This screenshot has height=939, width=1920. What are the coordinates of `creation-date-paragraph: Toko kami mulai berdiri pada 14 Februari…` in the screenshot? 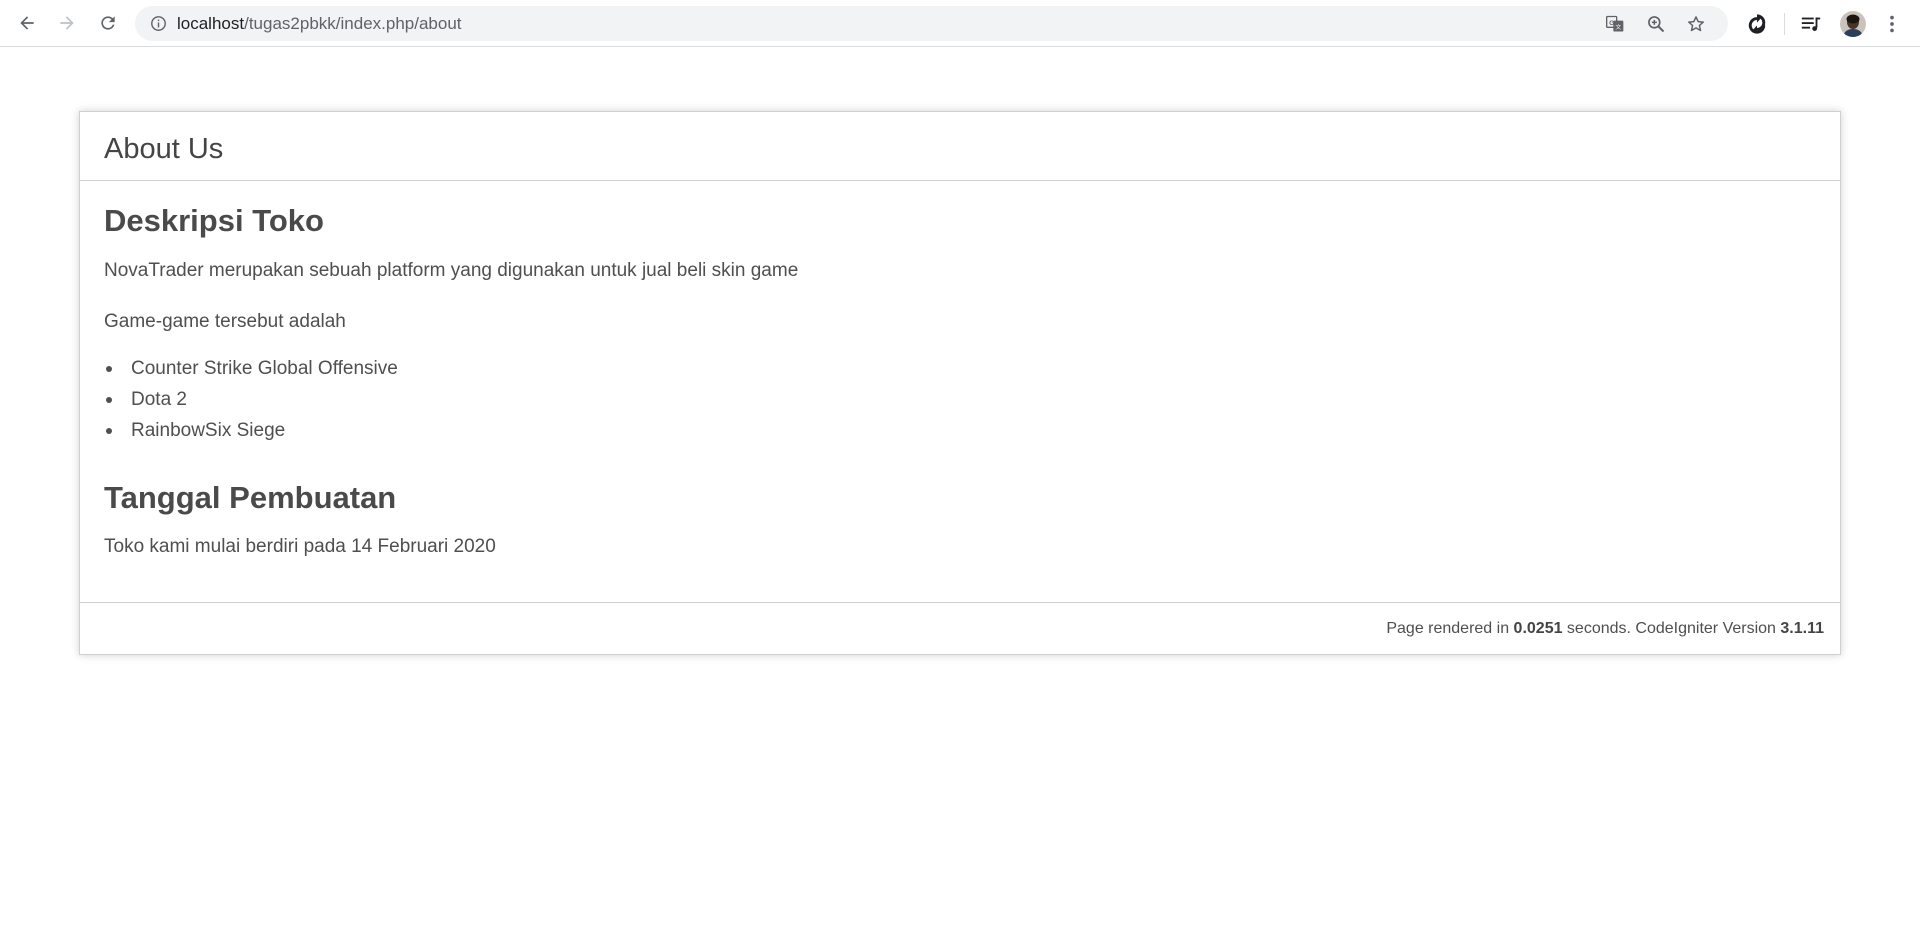 It's located at (300, 546).